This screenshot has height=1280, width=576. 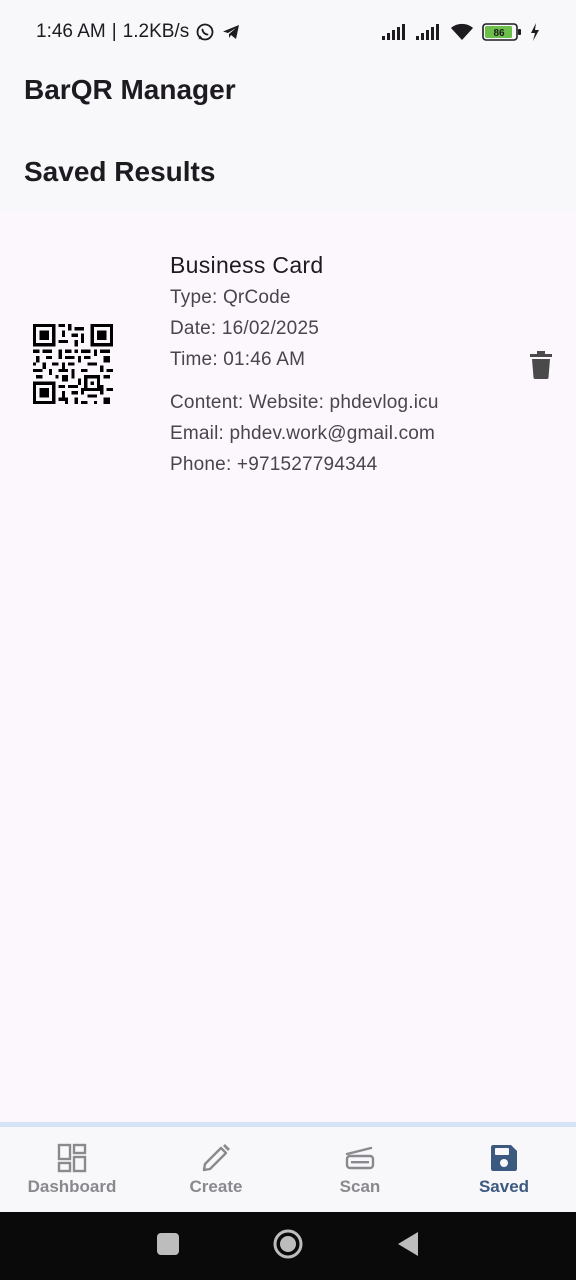 I want to click on nav-item-dashboard: Dashboard, so click(x=72, y=1169).